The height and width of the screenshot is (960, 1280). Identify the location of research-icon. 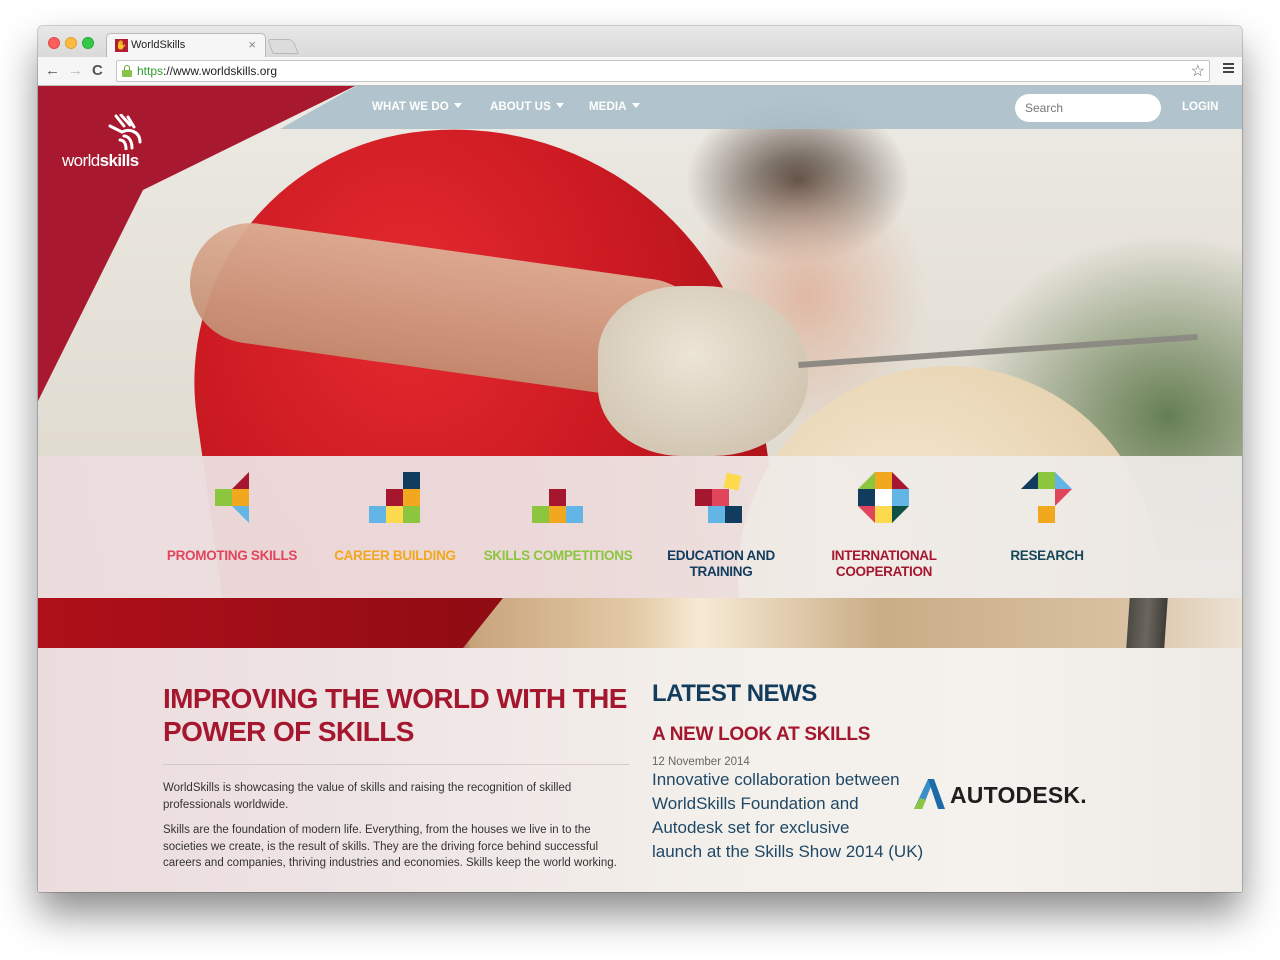
(1046, 497).